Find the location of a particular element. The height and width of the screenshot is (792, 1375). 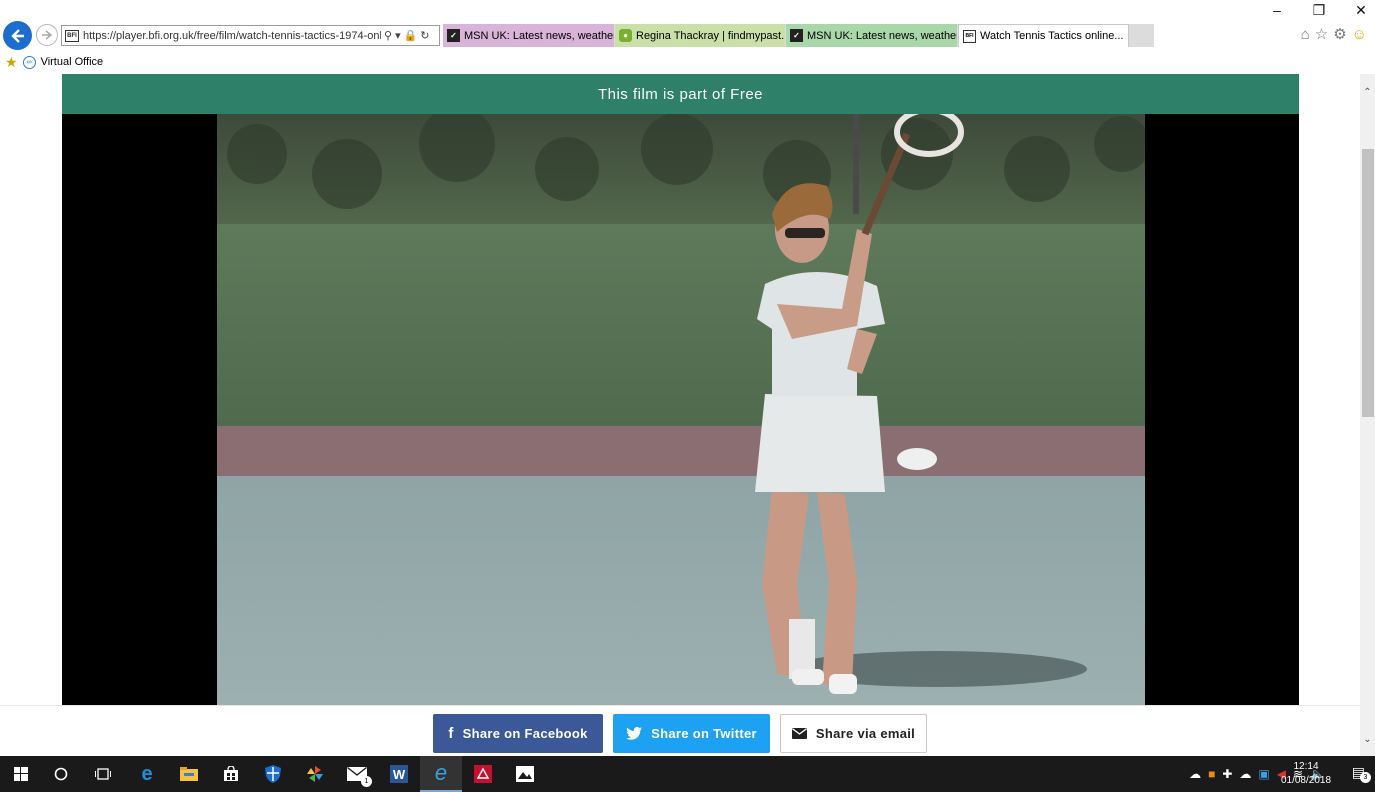

cloud-upload-icon: ☁ is located at coordinates (1195, 774).